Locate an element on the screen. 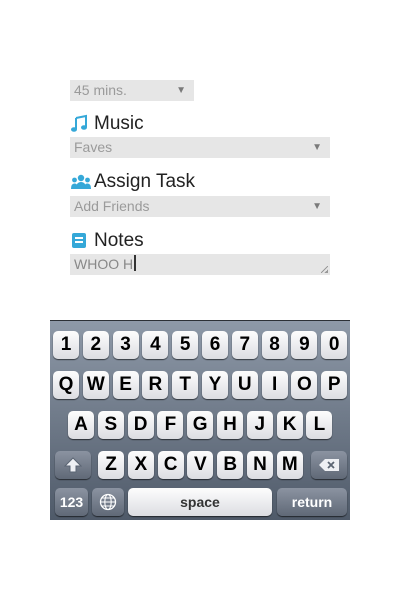 The width and height of the screenshot is (400, 600). assign-task-select: Add Friends ▼ is located at coordinates (200, 206).